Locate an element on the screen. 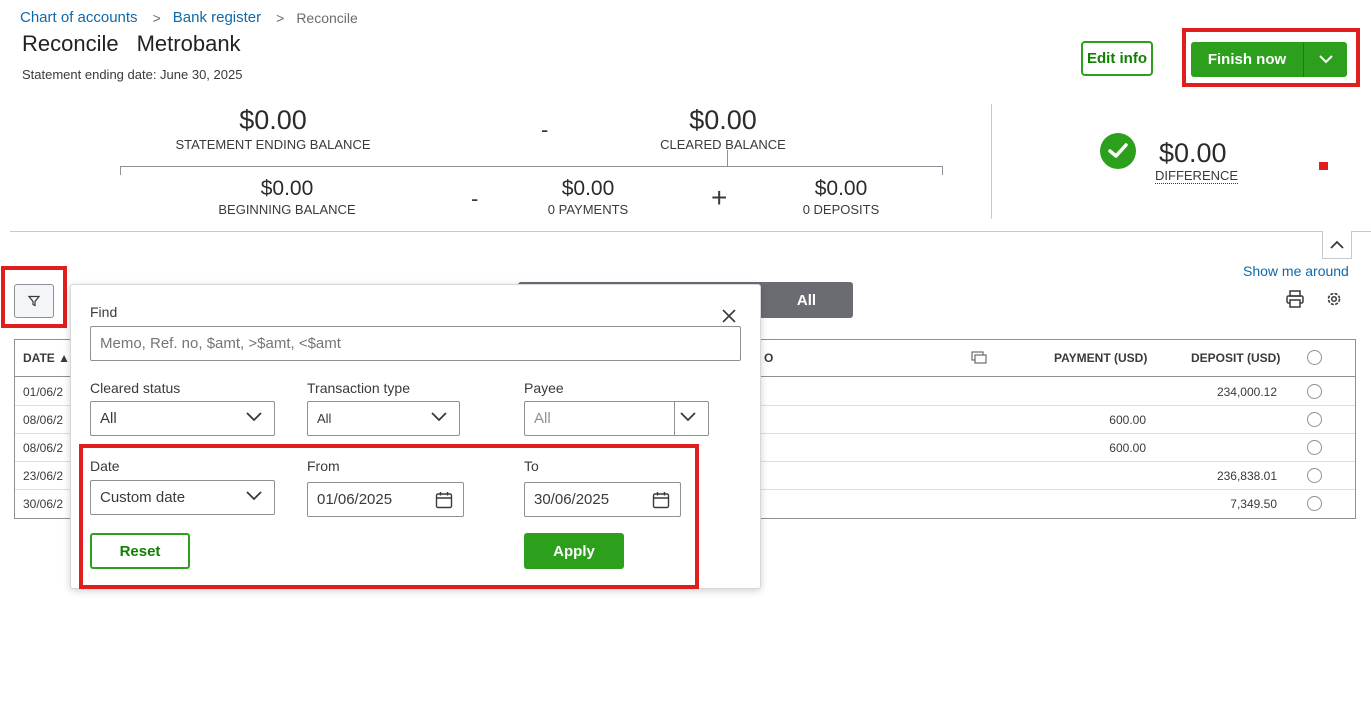  deposits-label: 0 DEPOSITS is located at coordinates (841, 209).